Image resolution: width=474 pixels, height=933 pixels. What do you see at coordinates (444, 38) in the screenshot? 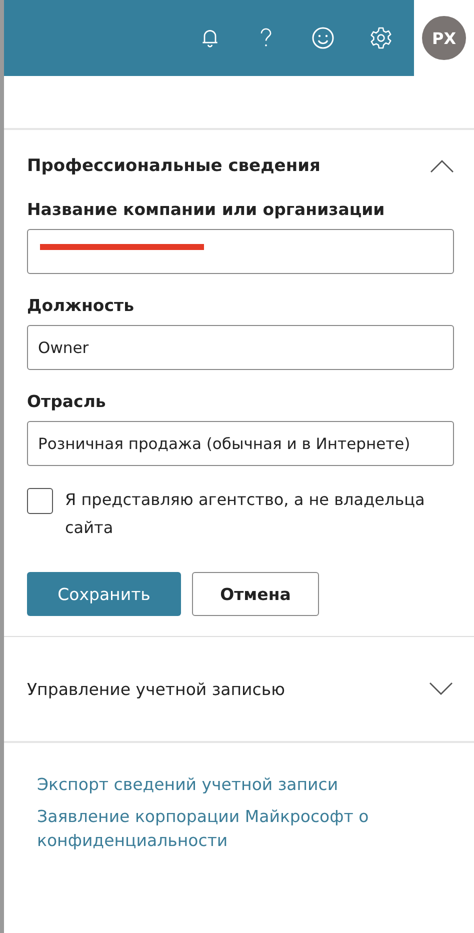
I see `user-avatar: PX` at bounding box center [444, 38].